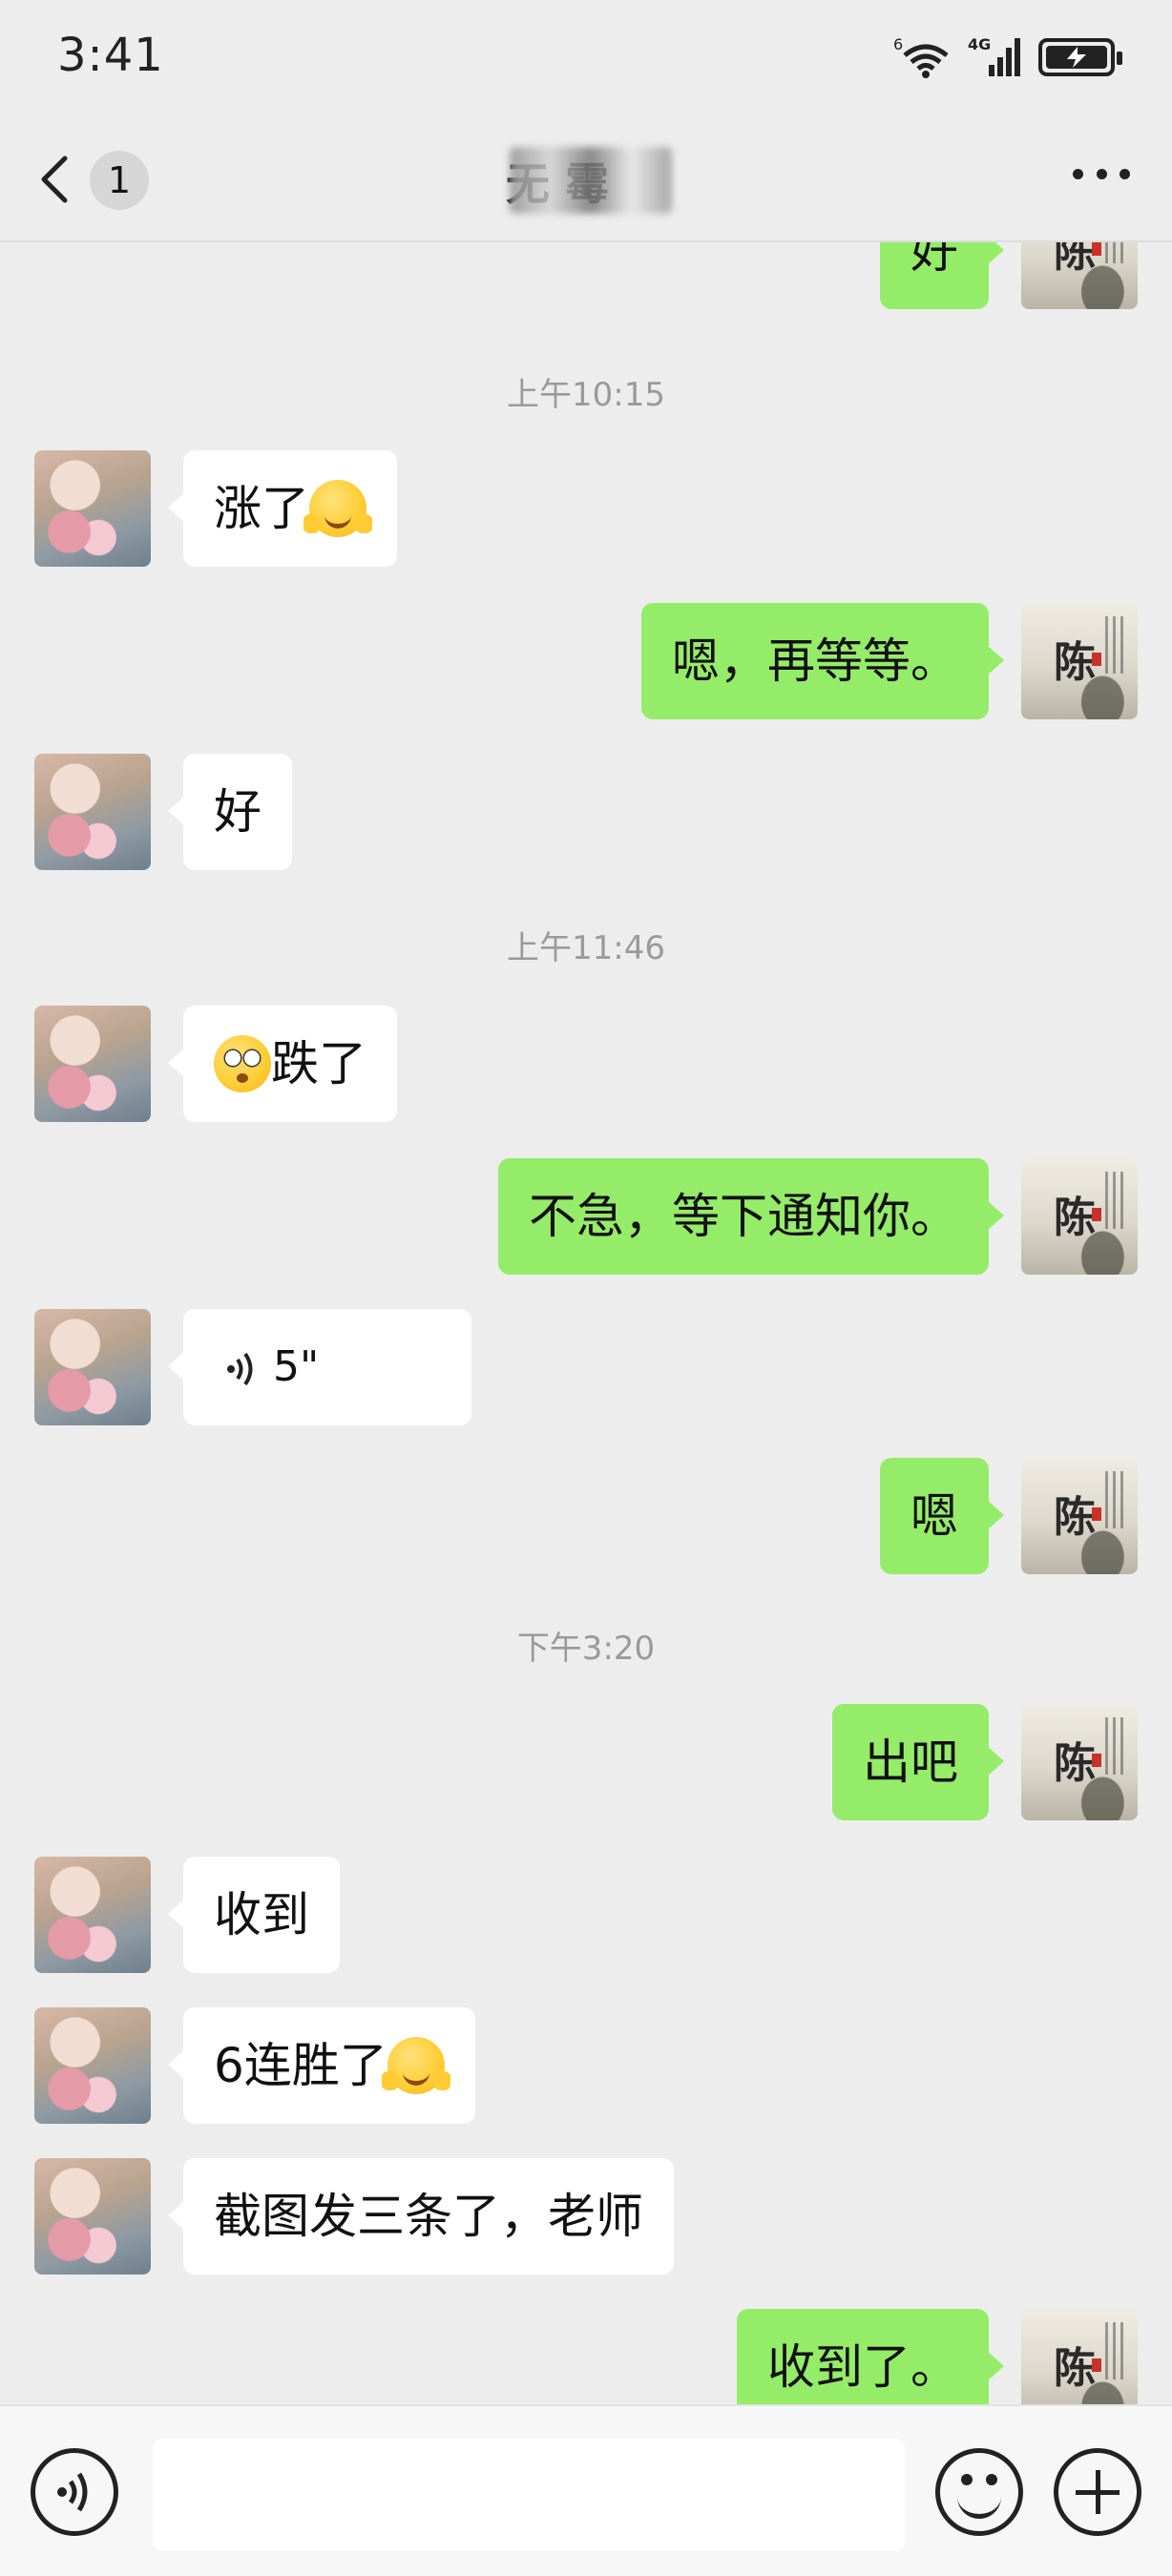 The height and width of the screenshot is (2576, 1172). I want to click on more-options-button, so click(1101, 173).